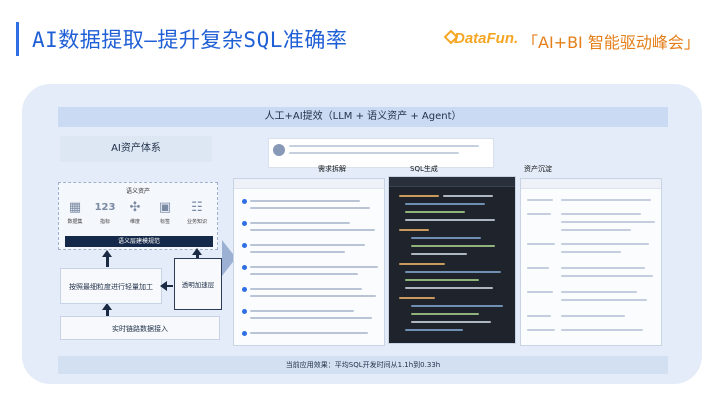 The height and width of the screenshot is (405, 720). I want to click on ai-asset-system-heading: AI资产体系, so click(136, 149).